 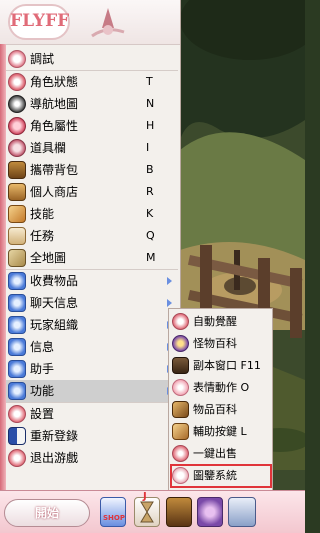 What do you see at coordinates (180, 343) in the screenshot?
I see `monster-encyclopedia-icon` at bounding box center [180, 343].